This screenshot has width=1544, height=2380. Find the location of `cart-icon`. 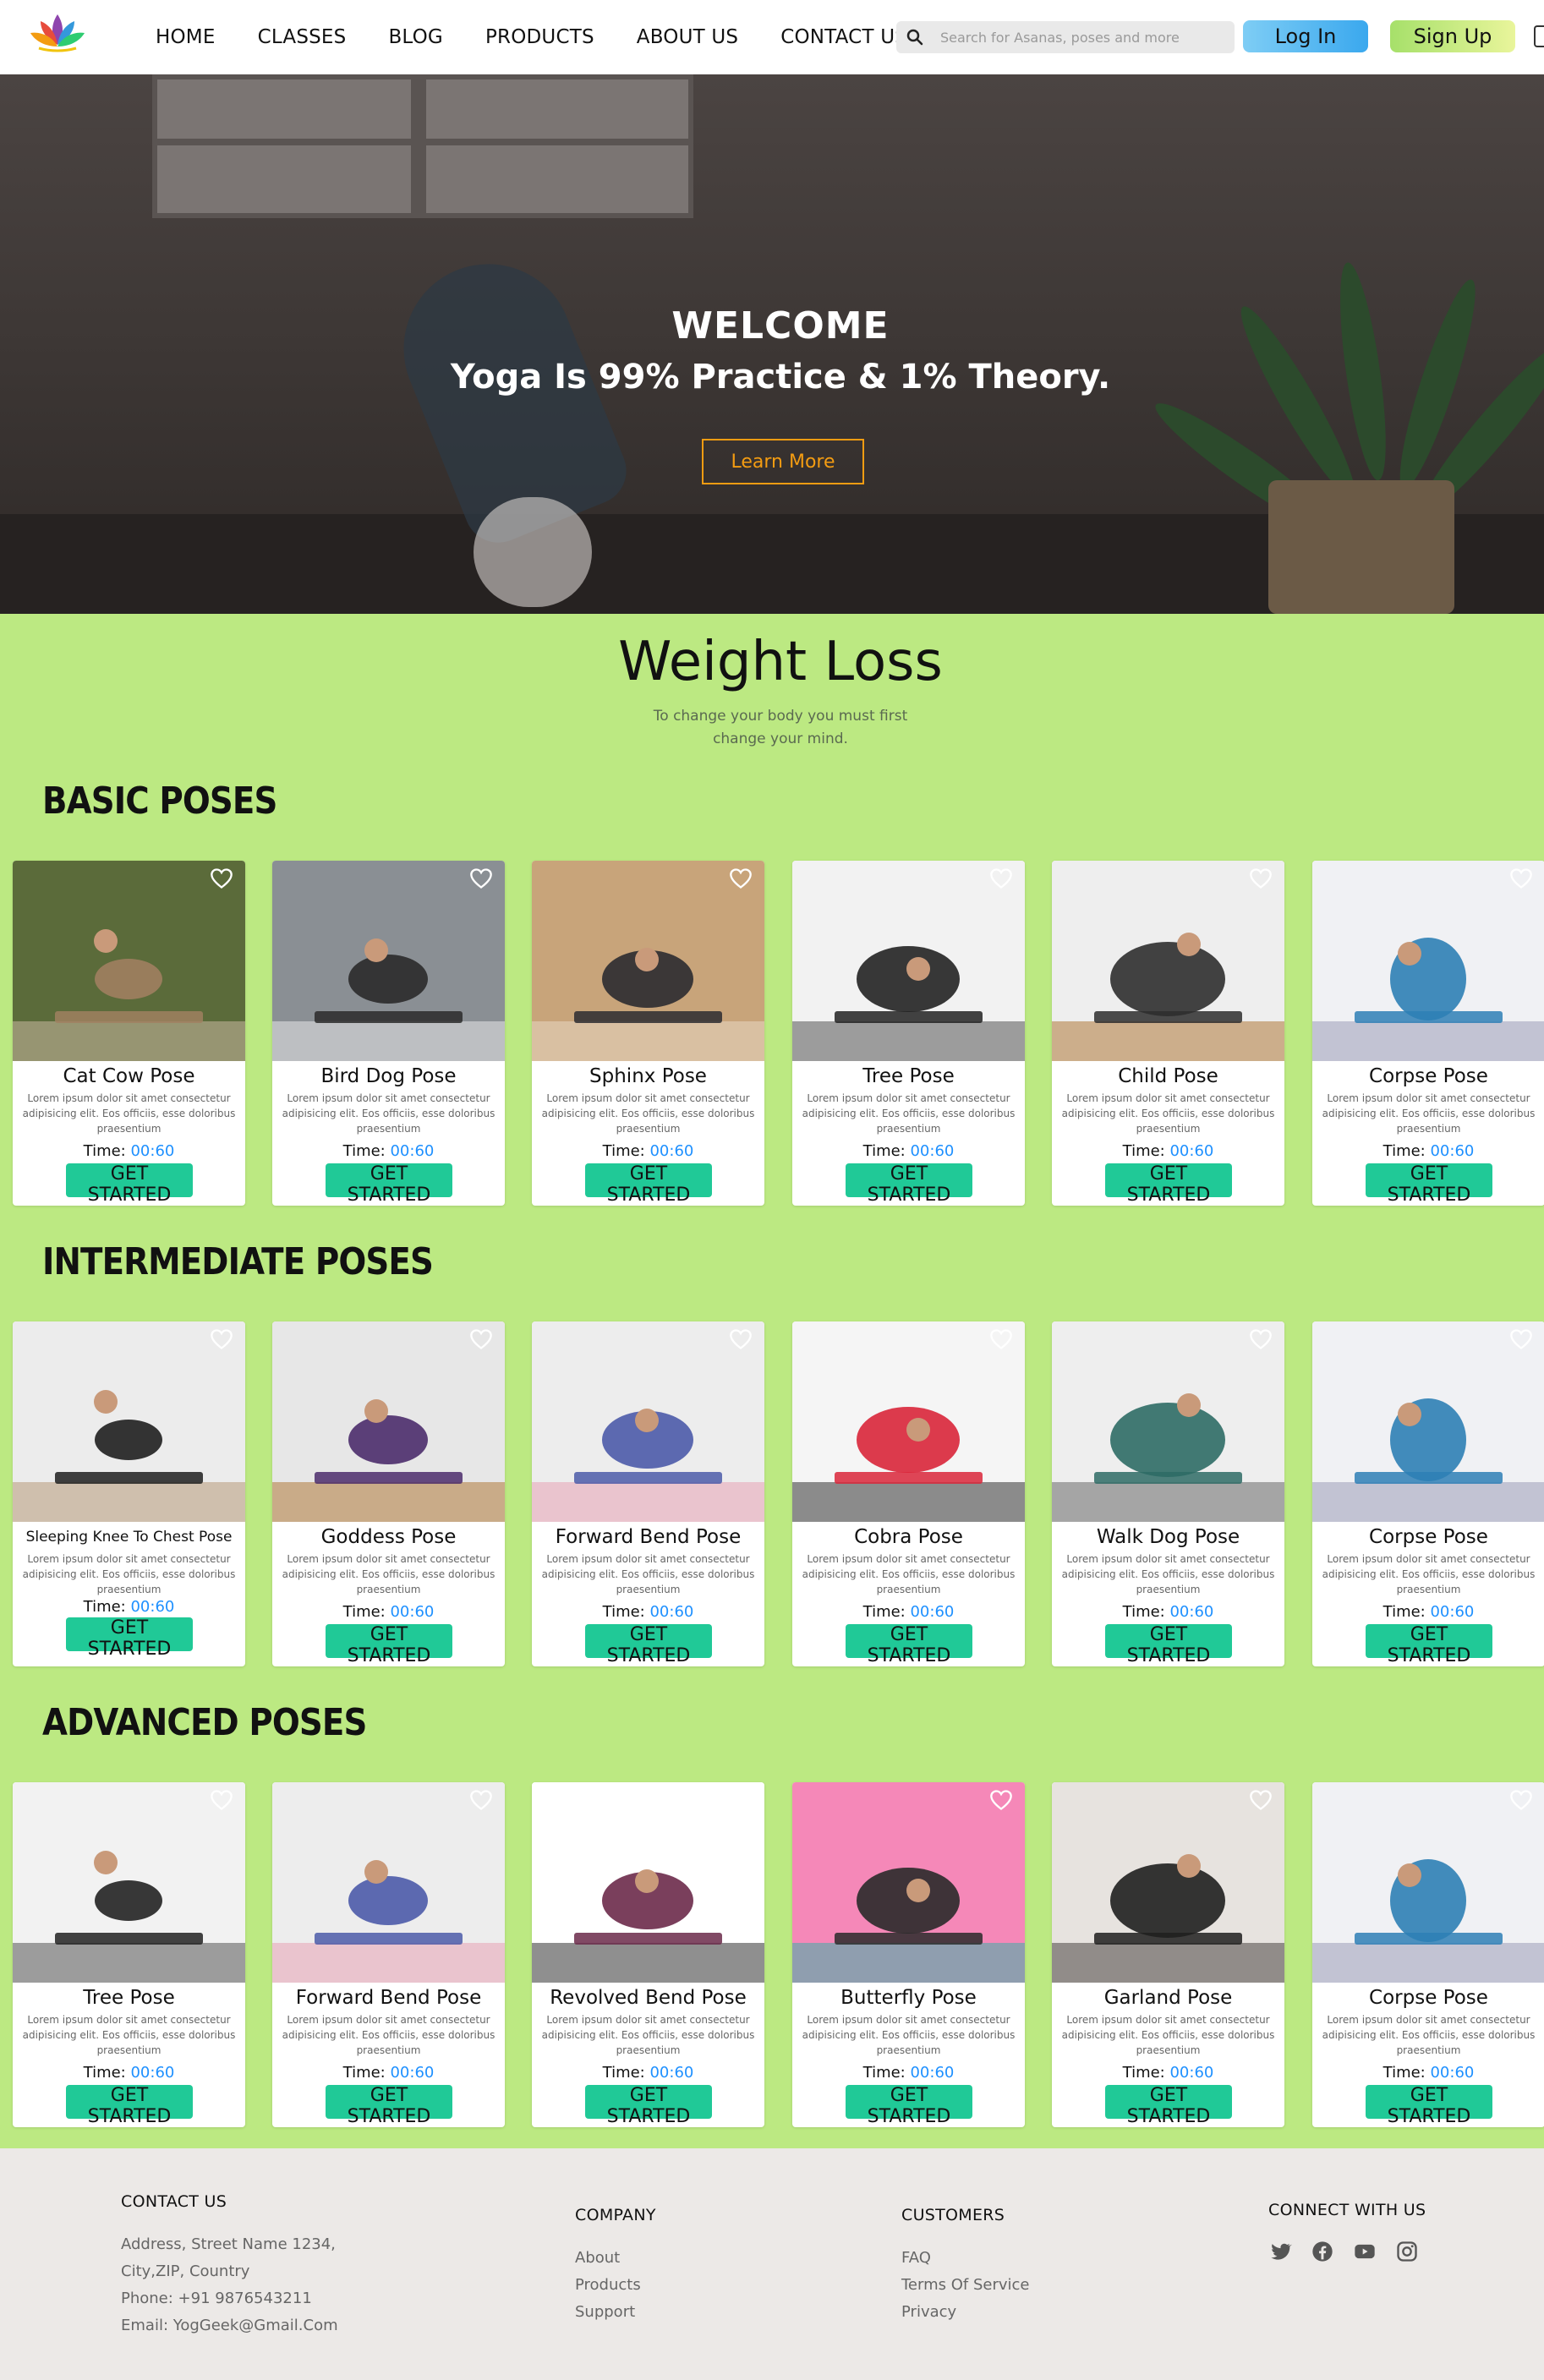

cart-icon is located at coordinates (1539, 36).